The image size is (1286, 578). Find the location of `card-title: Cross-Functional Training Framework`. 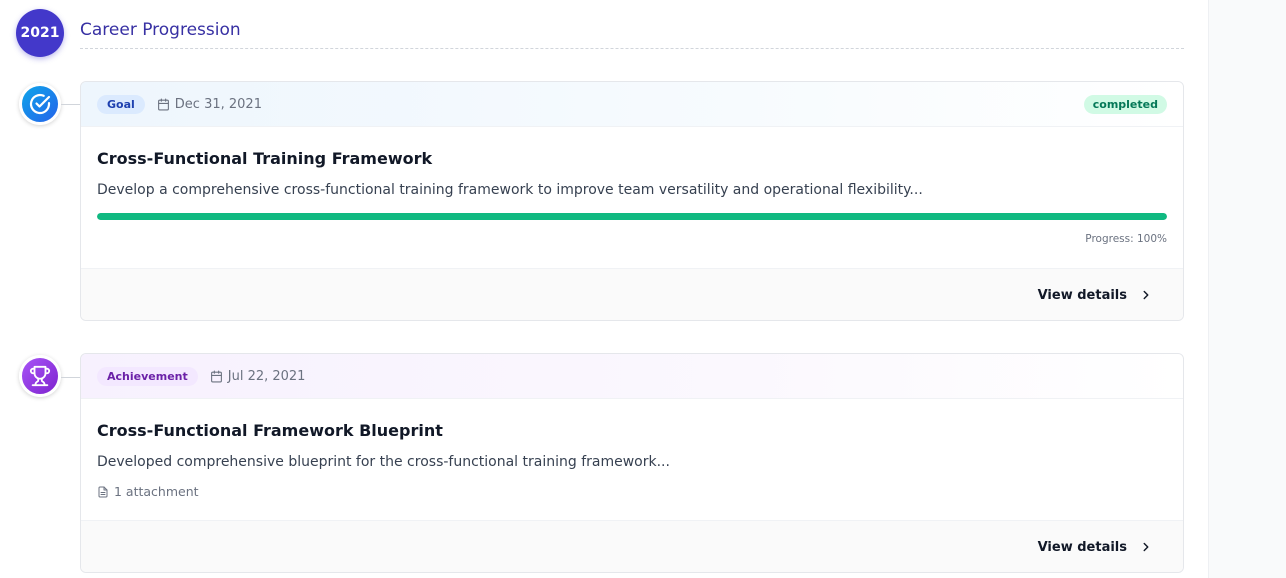

card-title: Cross-Functional Training Framework is located at coordinates (265, 158).